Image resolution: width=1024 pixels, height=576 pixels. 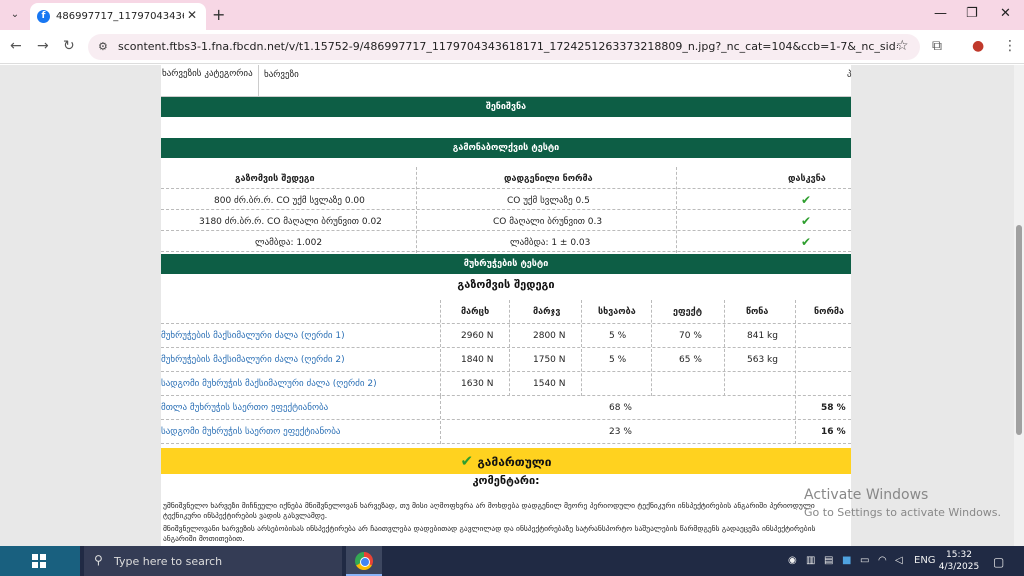 What do you see at coordinates (549, 360) in the screenshot?
I see `brake-right: 1750 N` at bounding box center [549, 360].